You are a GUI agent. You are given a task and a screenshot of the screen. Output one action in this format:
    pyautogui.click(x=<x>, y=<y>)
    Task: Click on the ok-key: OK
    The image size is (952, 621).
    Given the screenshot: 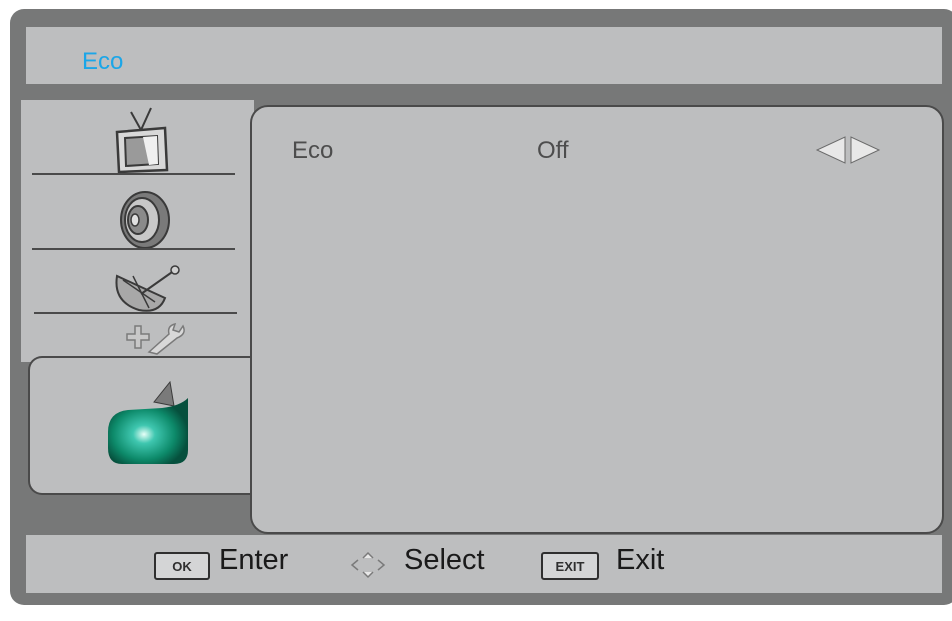 What is the action you would take?
    pyautogui.click(x=182, y=566)
    